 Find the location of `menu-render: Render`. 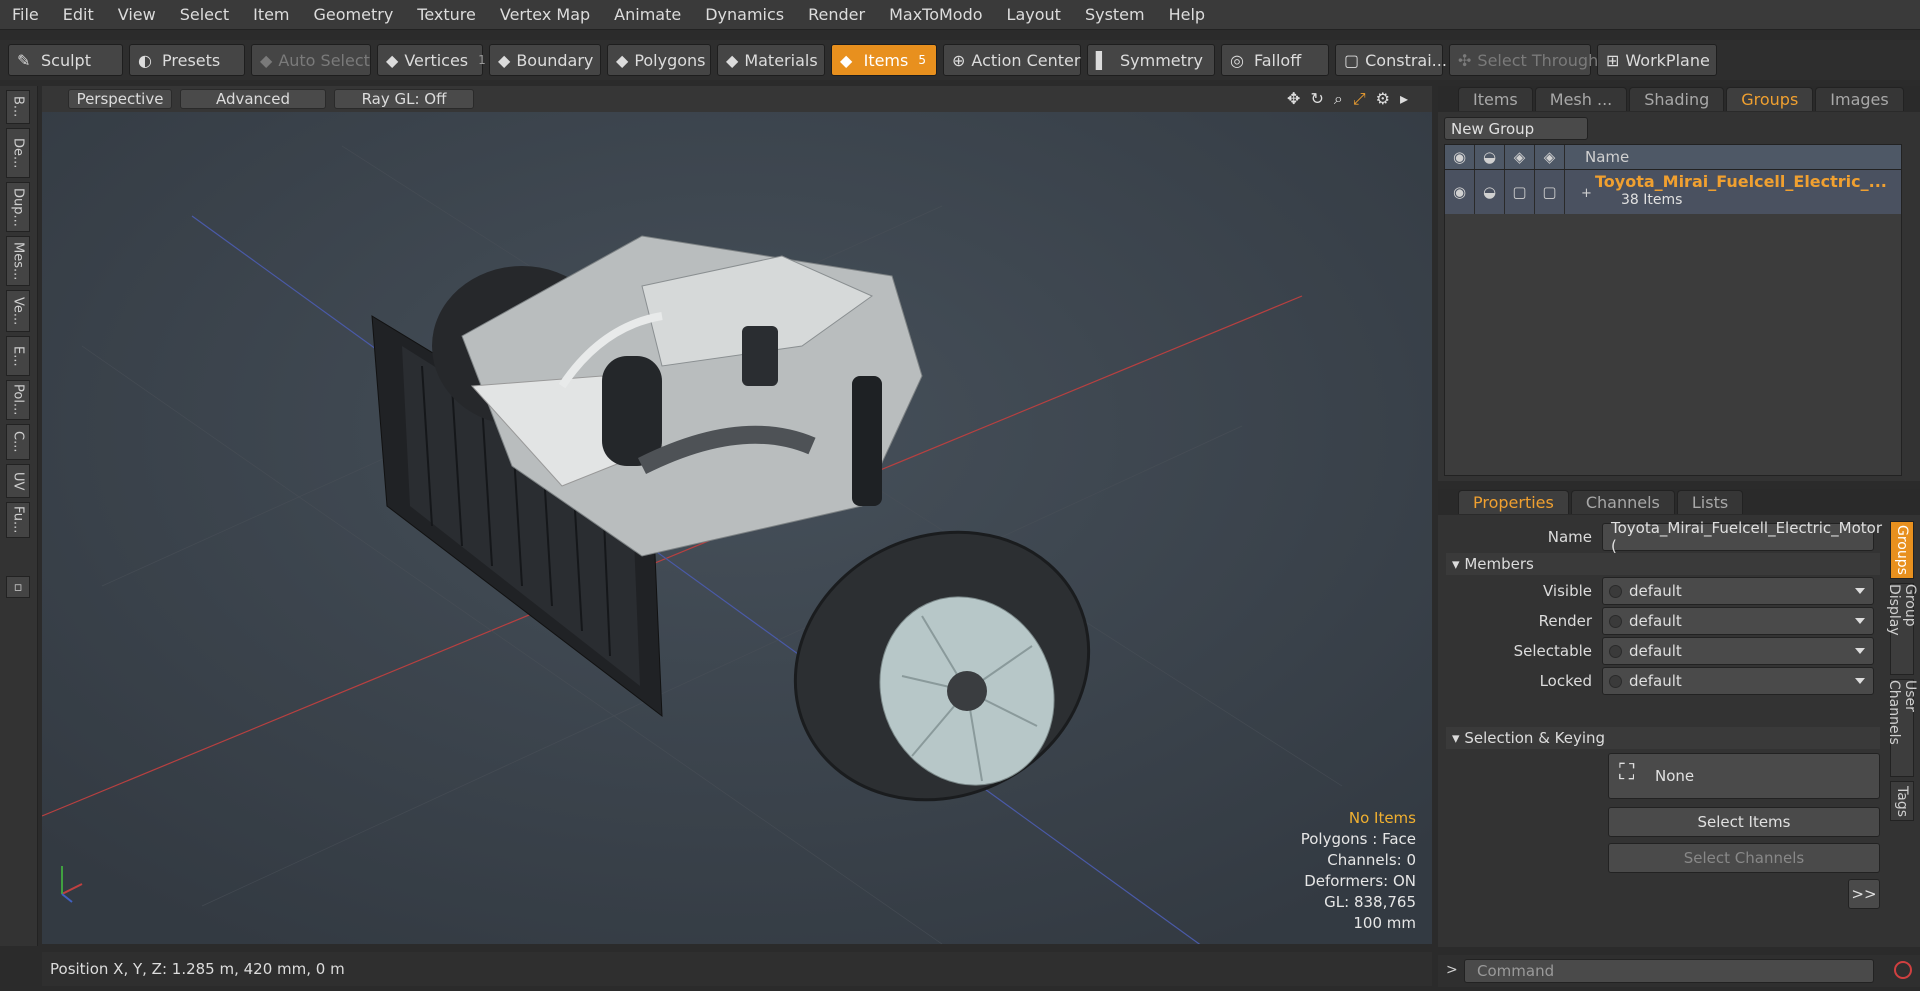

menu-render: Render is located at coordinates (836, 14).